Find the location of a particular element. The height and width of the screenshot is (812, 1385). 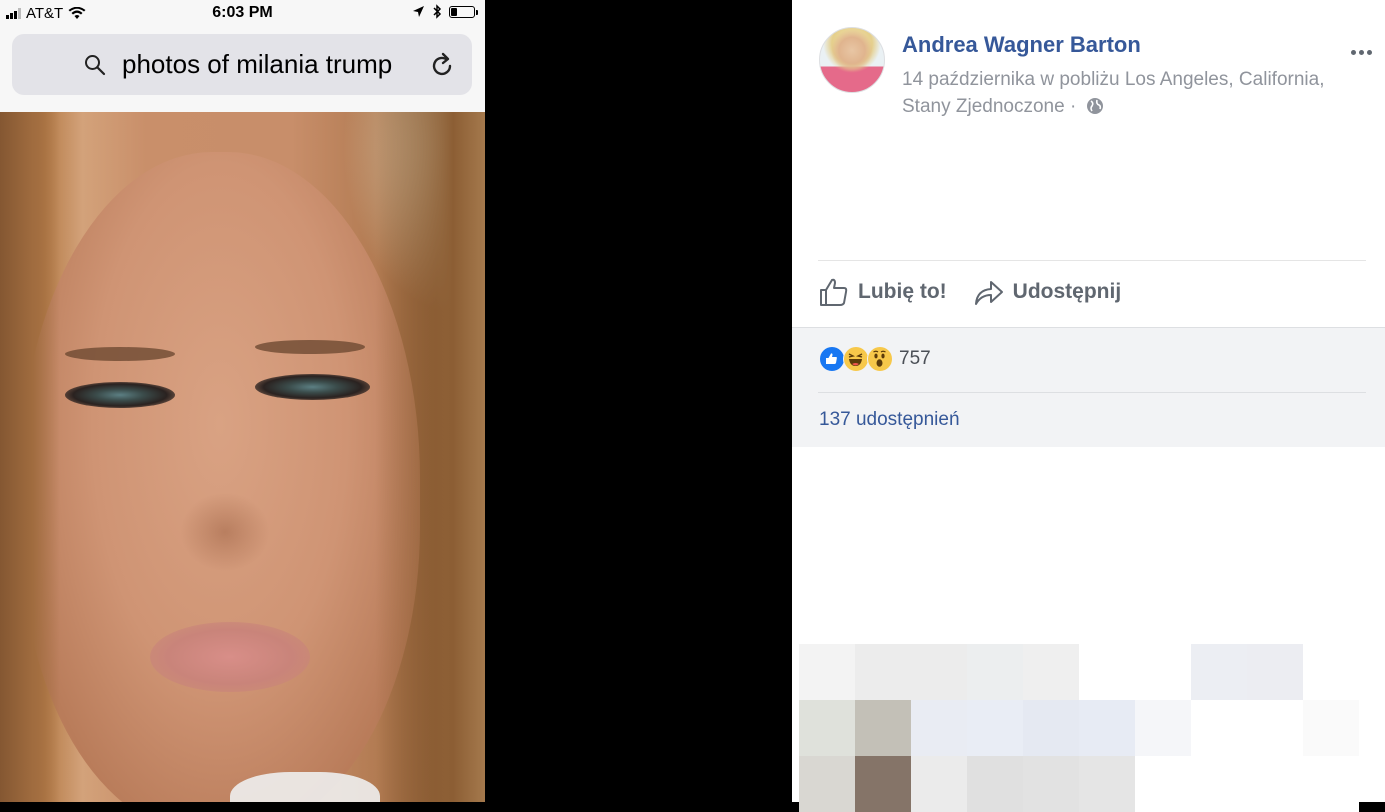

hair-left is located at coordinates (30, 457).